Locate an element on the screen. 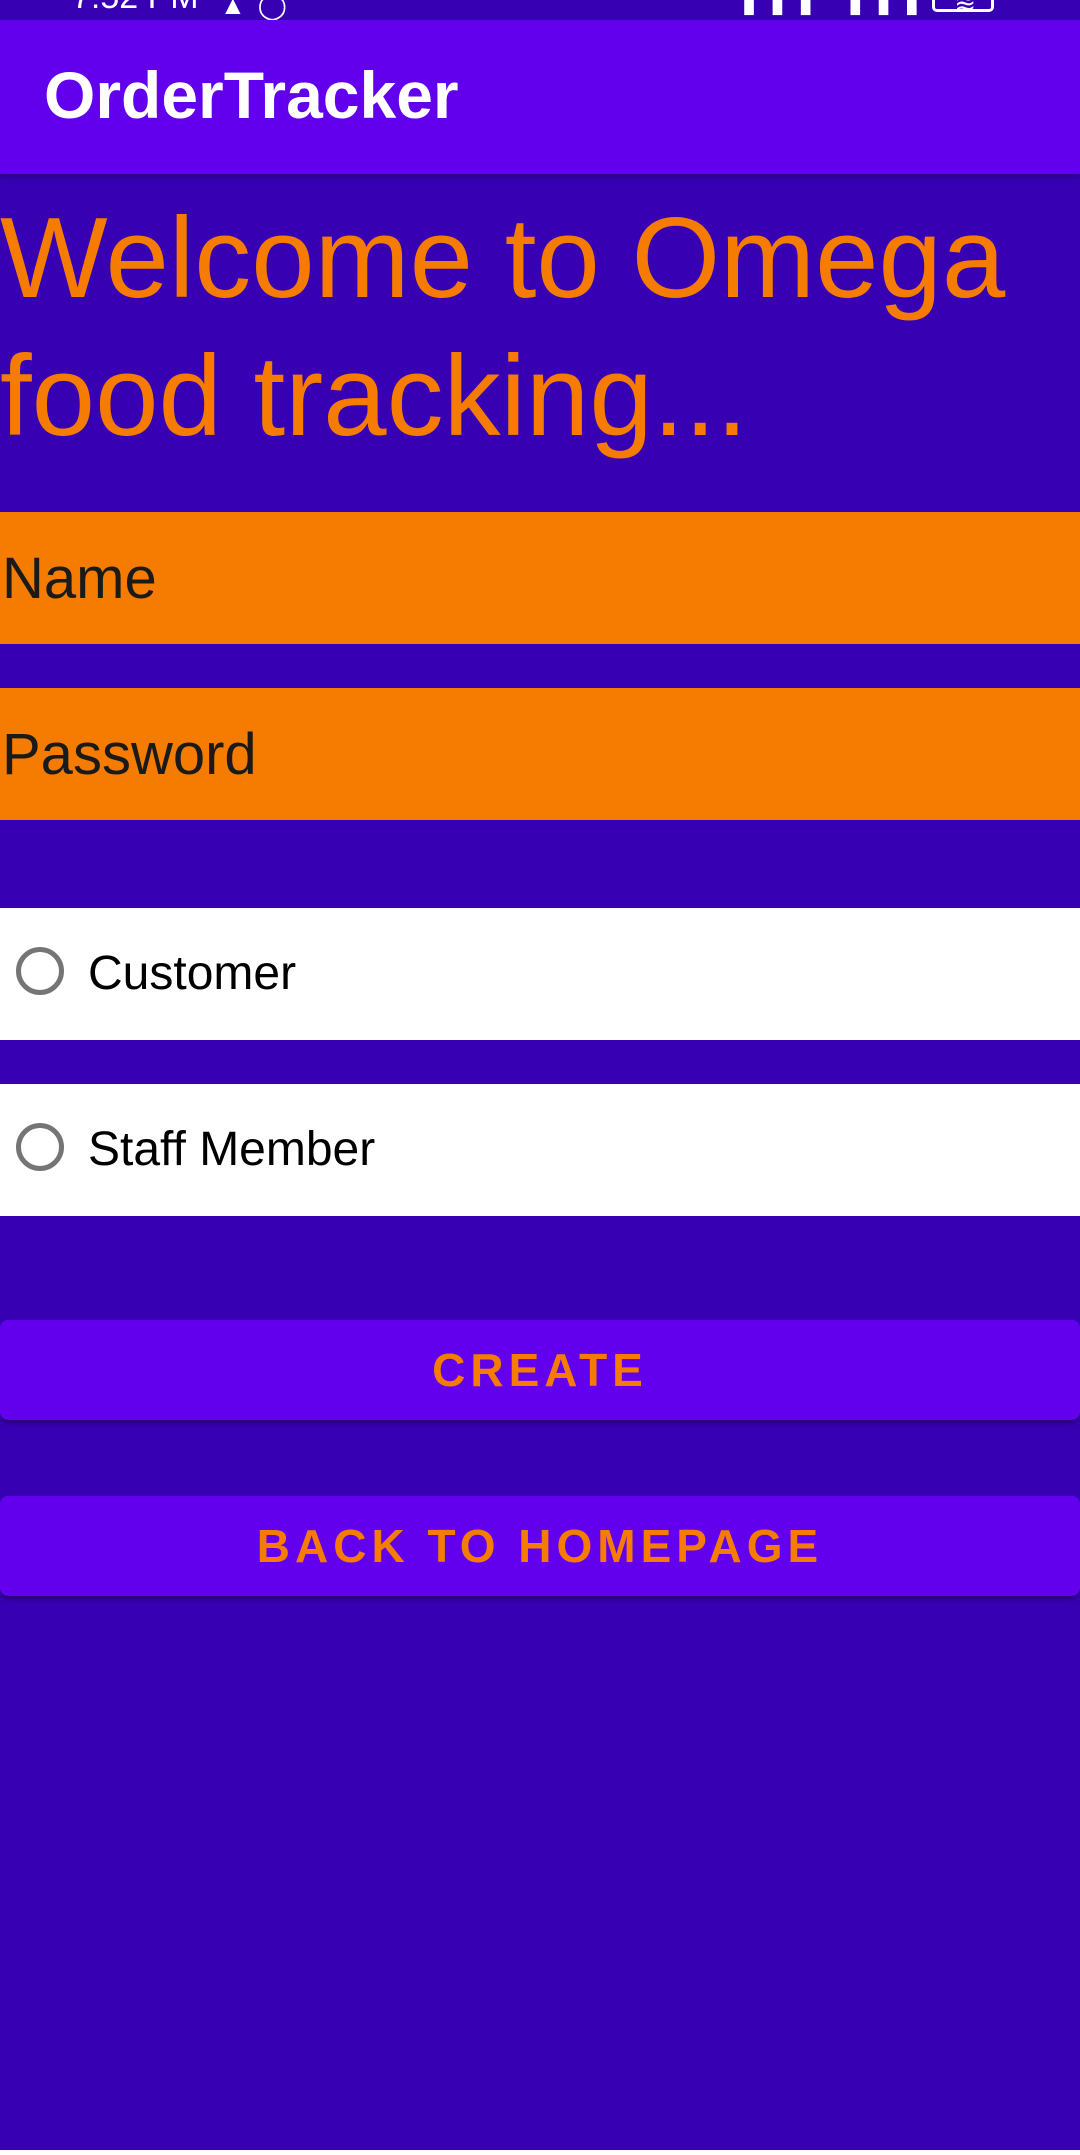  back-to-homepage-button: BACK TO HOMEPAGE is located at coordinates (540, 1546).